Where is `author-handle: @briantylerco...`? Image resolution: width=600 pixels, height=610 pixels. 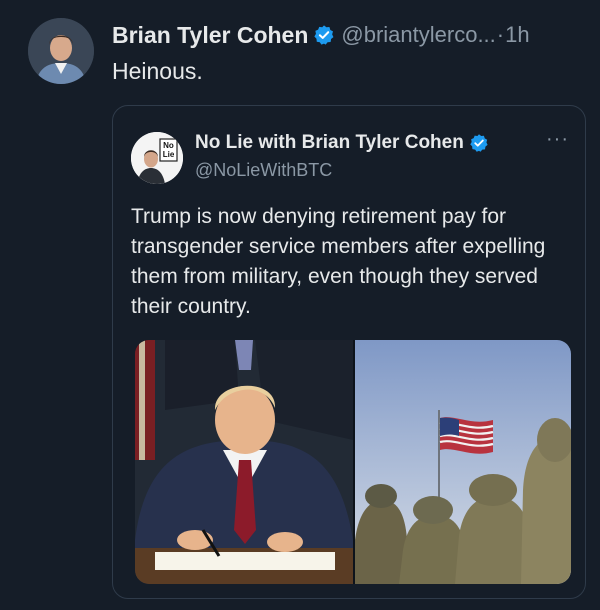
author-handle: @briantylerco... is located at coordinates (418, 35).